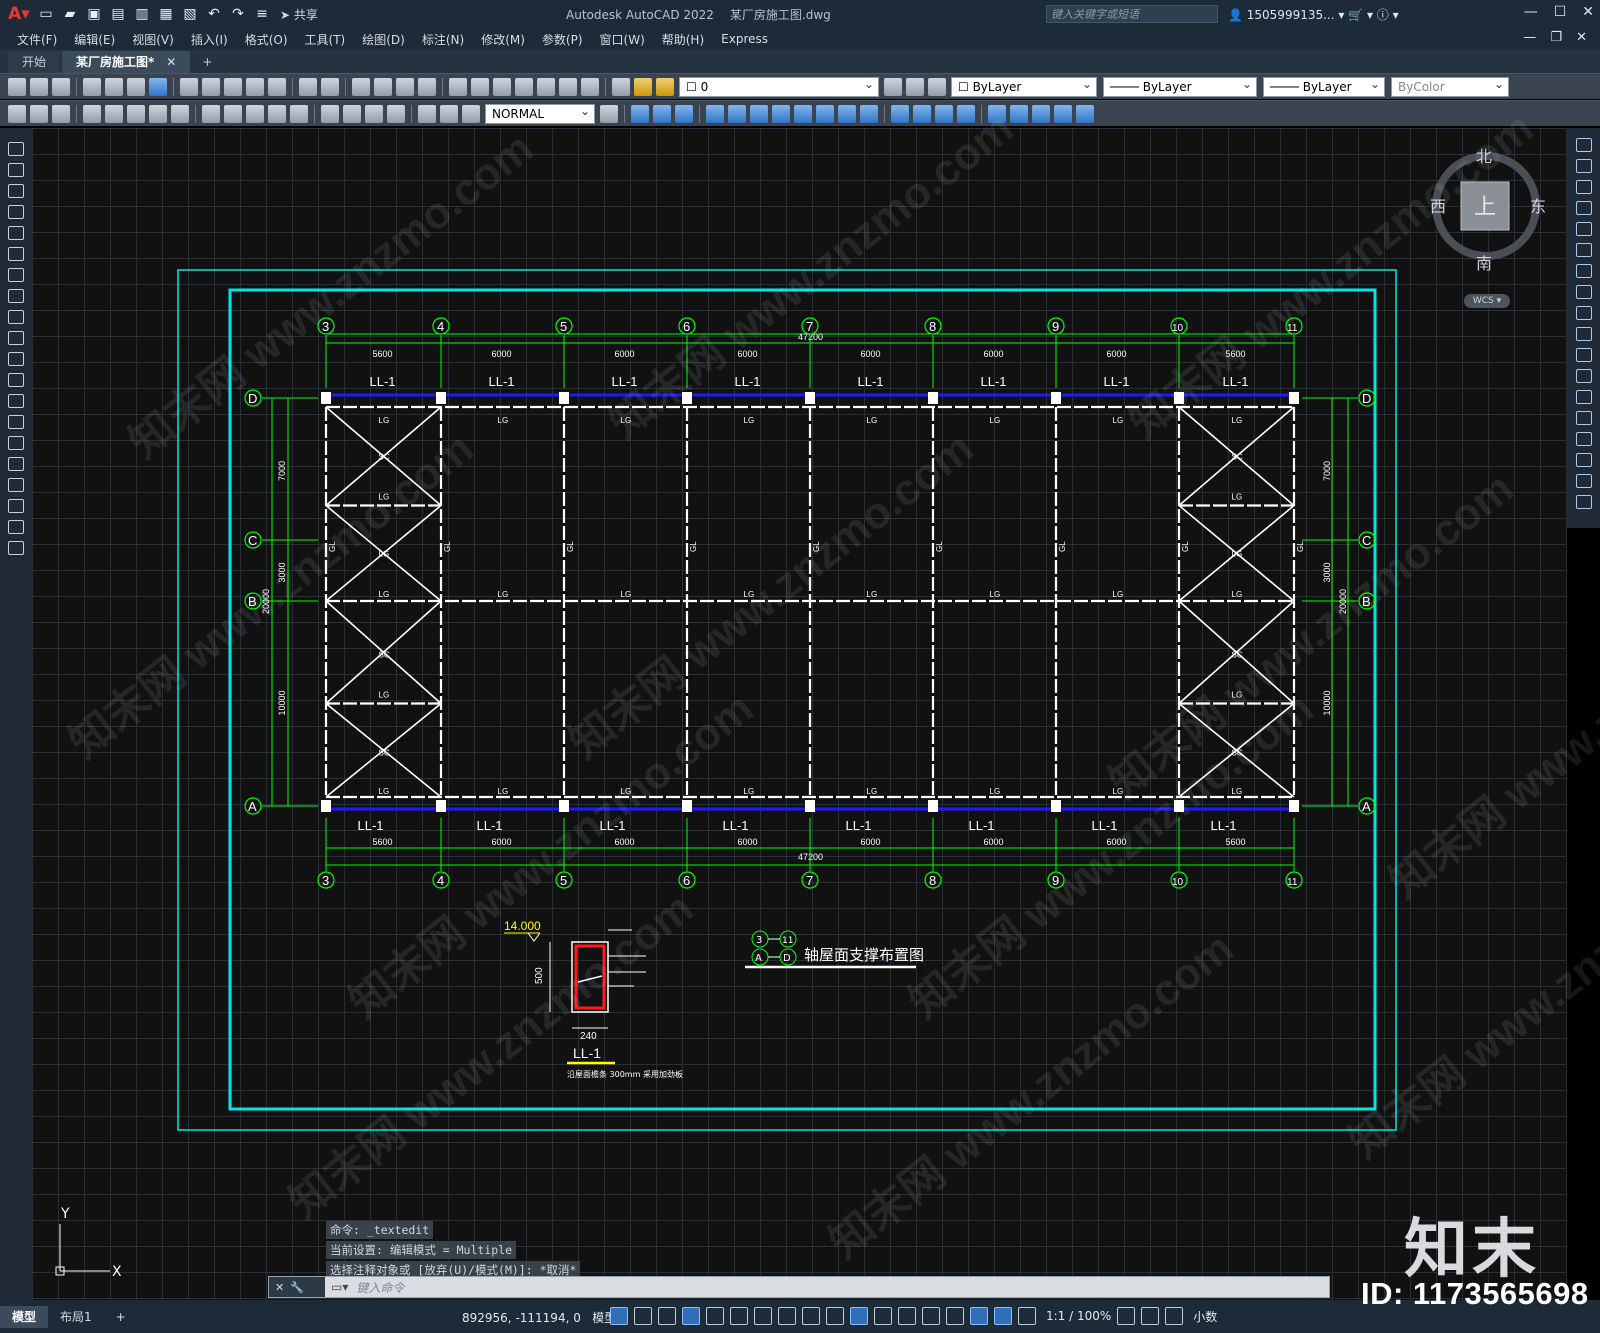  Describe the element at coordinates (16, 359) in the screenshot. I see `ellipse-arc-icon` at that location.